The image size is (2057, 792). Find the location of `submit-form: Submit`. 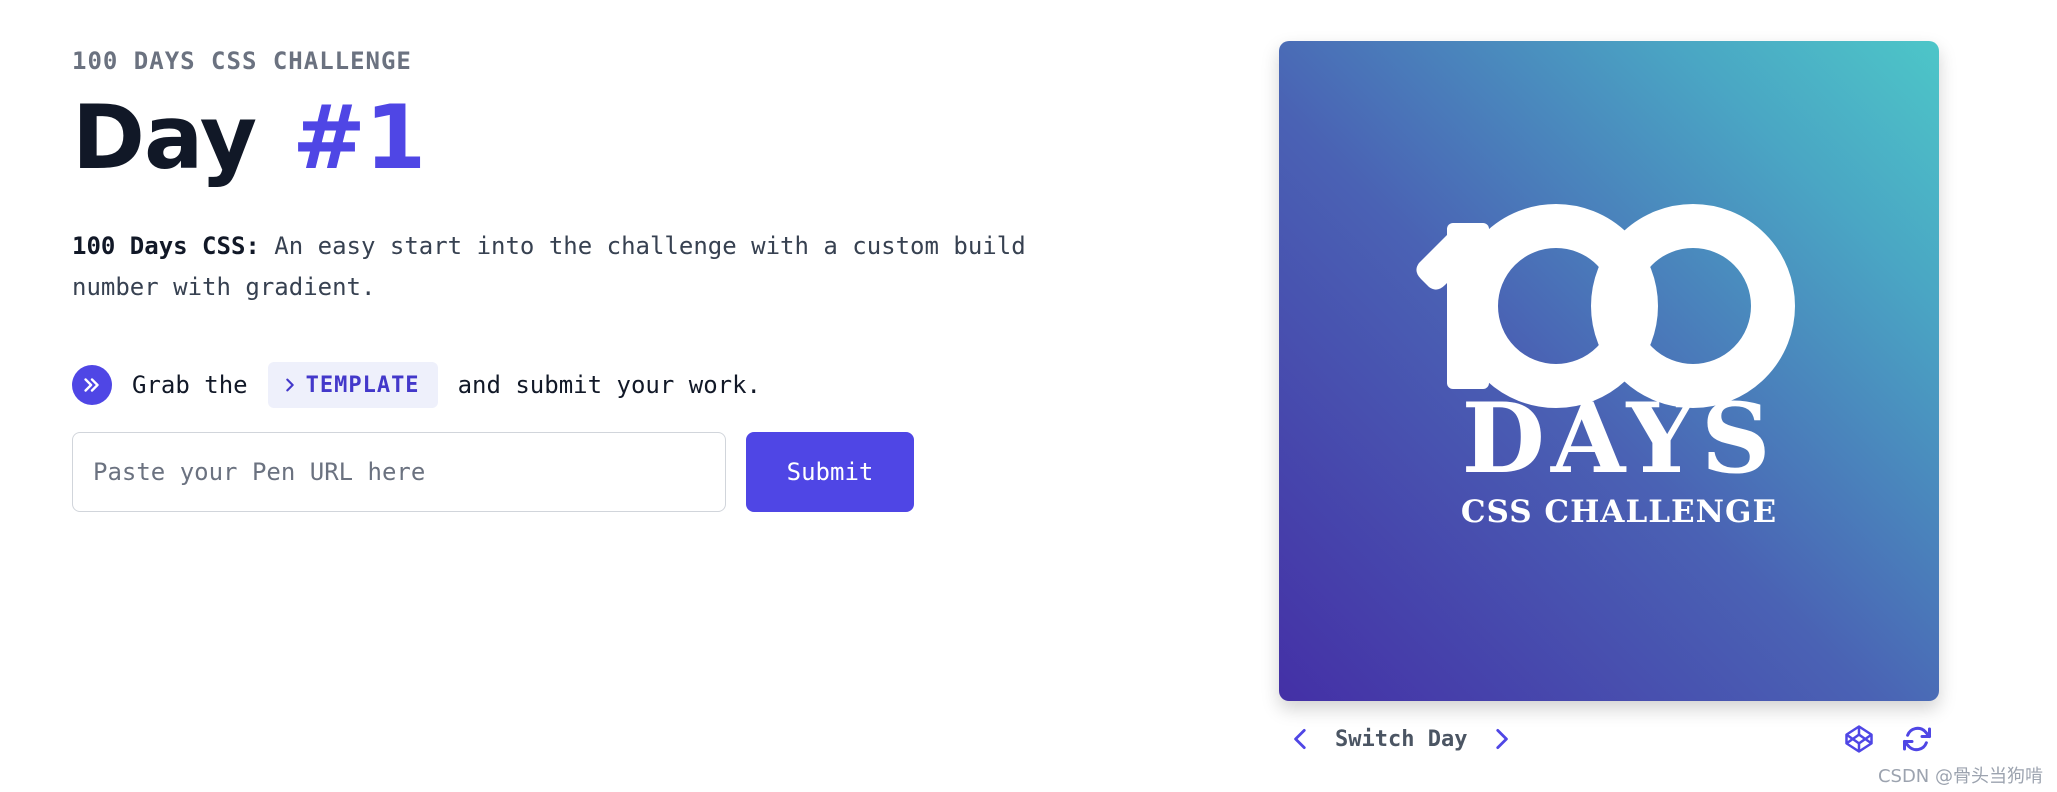

submit-form: Submit is located at coordinates (572, 472).